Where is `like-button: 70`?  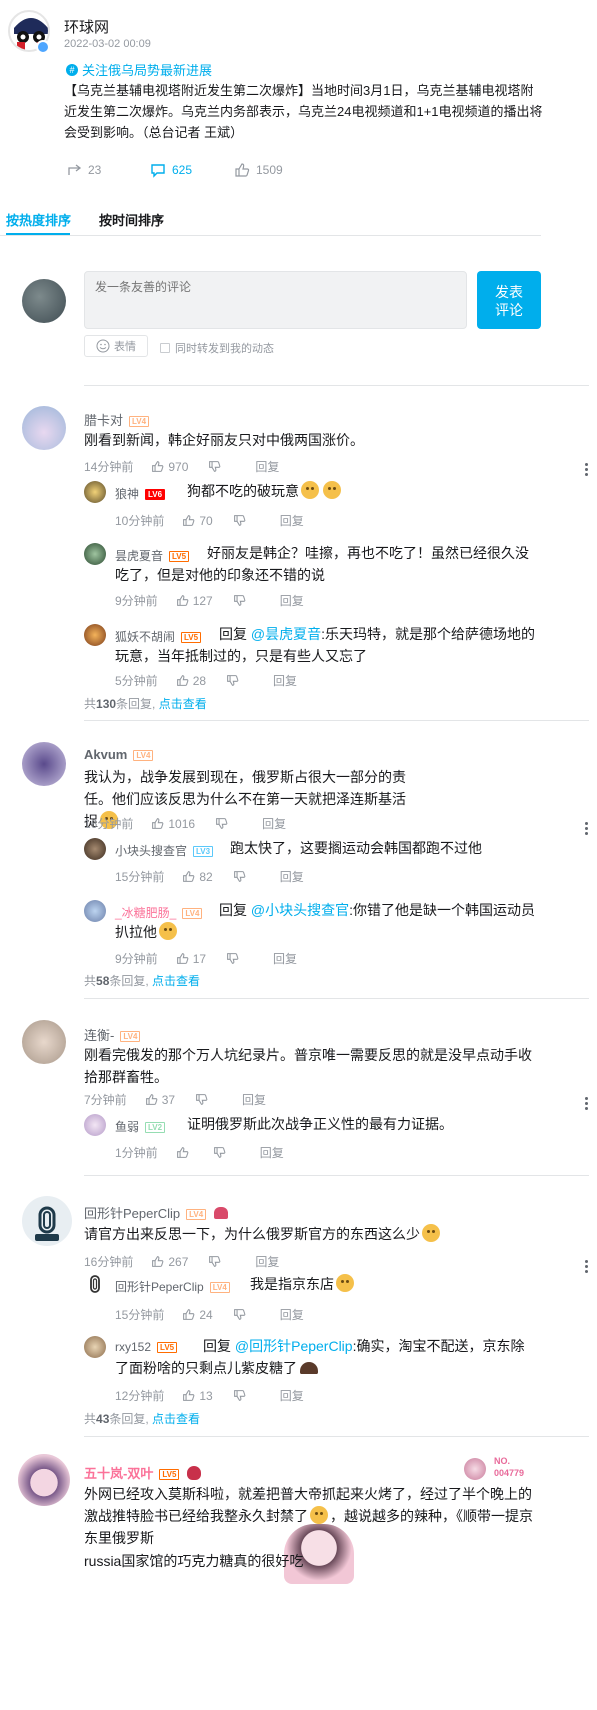 like-button: 70 is located at coordinates (197, 521).